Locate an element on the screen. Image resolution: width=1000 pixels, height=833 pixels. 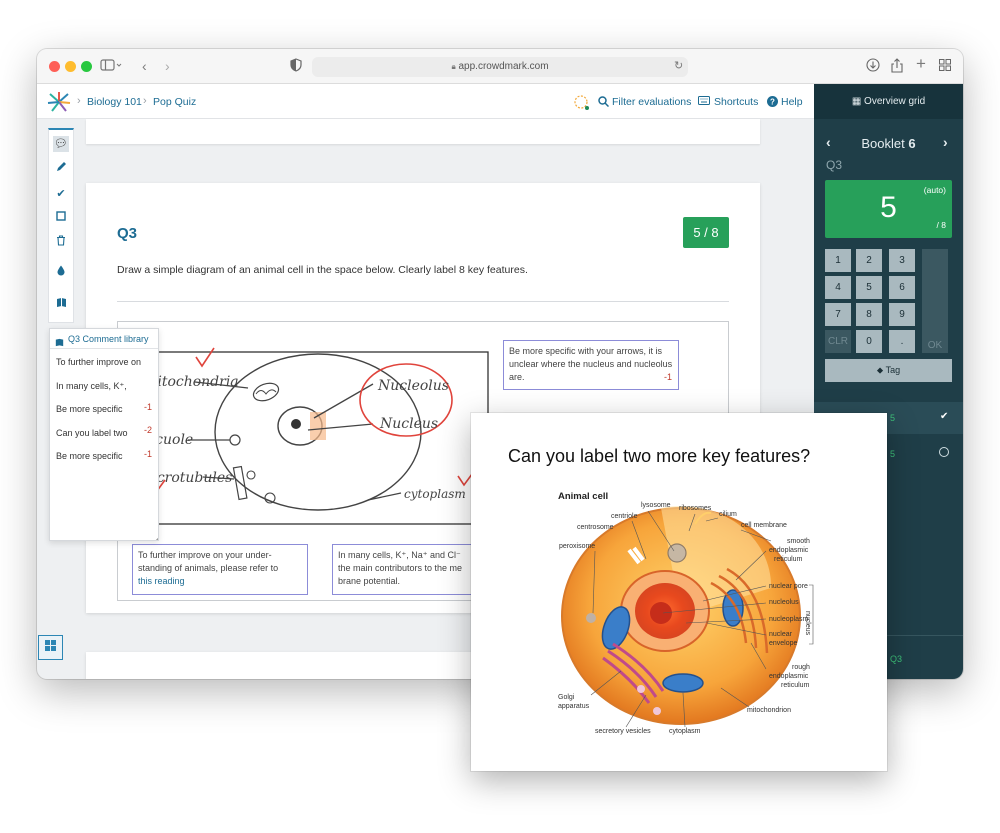
color-drop-icon is located at coordinates (61, 273).